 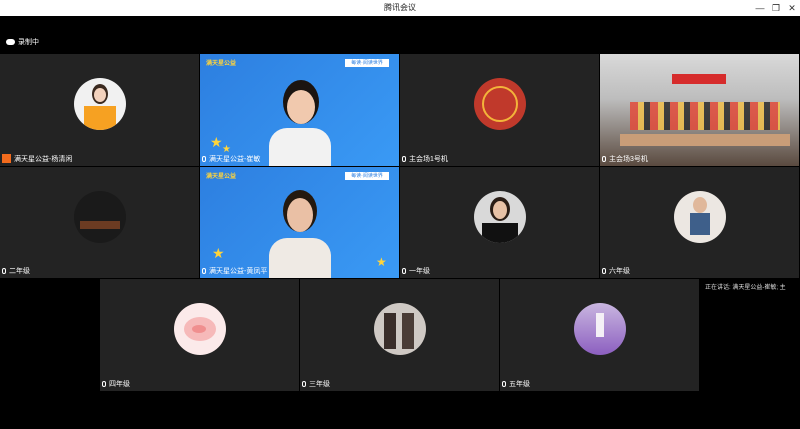 What do you see at coordinates (616, 271) in the screenshot?
I see `participant-label: 六年级` at bounding box center [616, 271].